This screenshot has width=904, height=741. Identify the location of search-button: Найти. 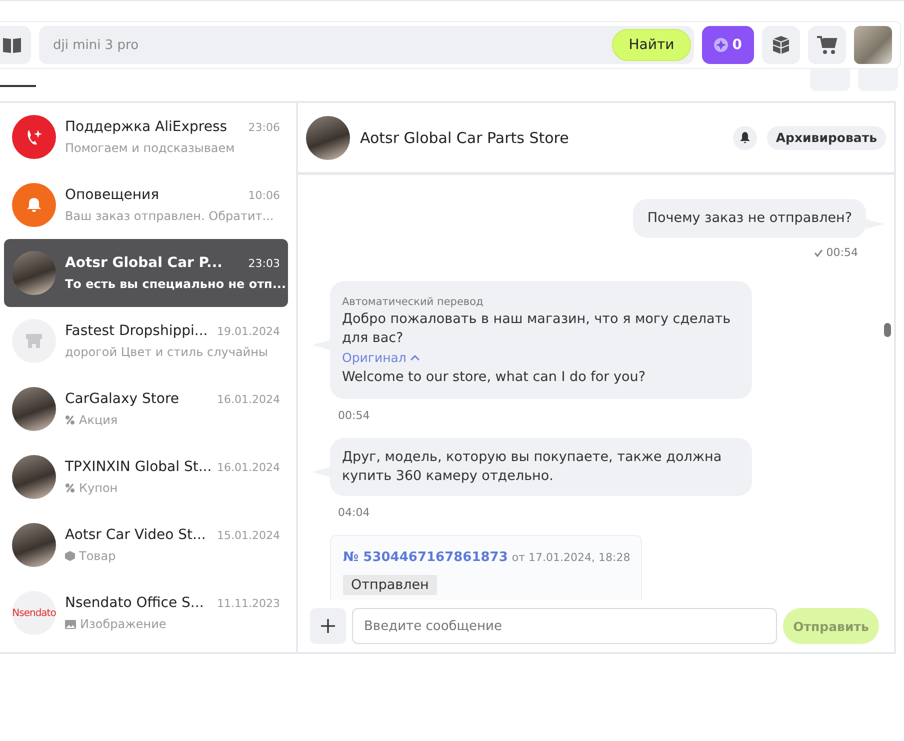
(652, 45).